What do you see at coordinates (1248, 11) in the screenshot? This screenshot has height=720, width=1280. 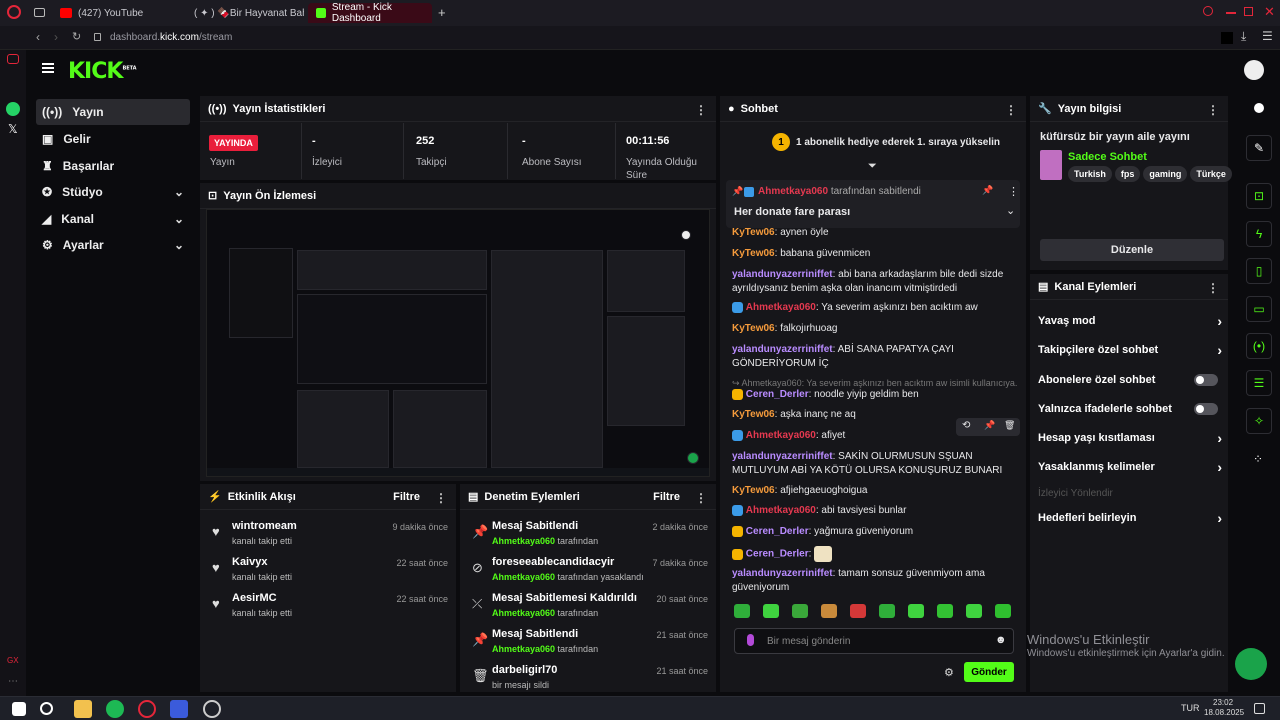 I see `maximize-icon` at bounding box center [1248, 11].